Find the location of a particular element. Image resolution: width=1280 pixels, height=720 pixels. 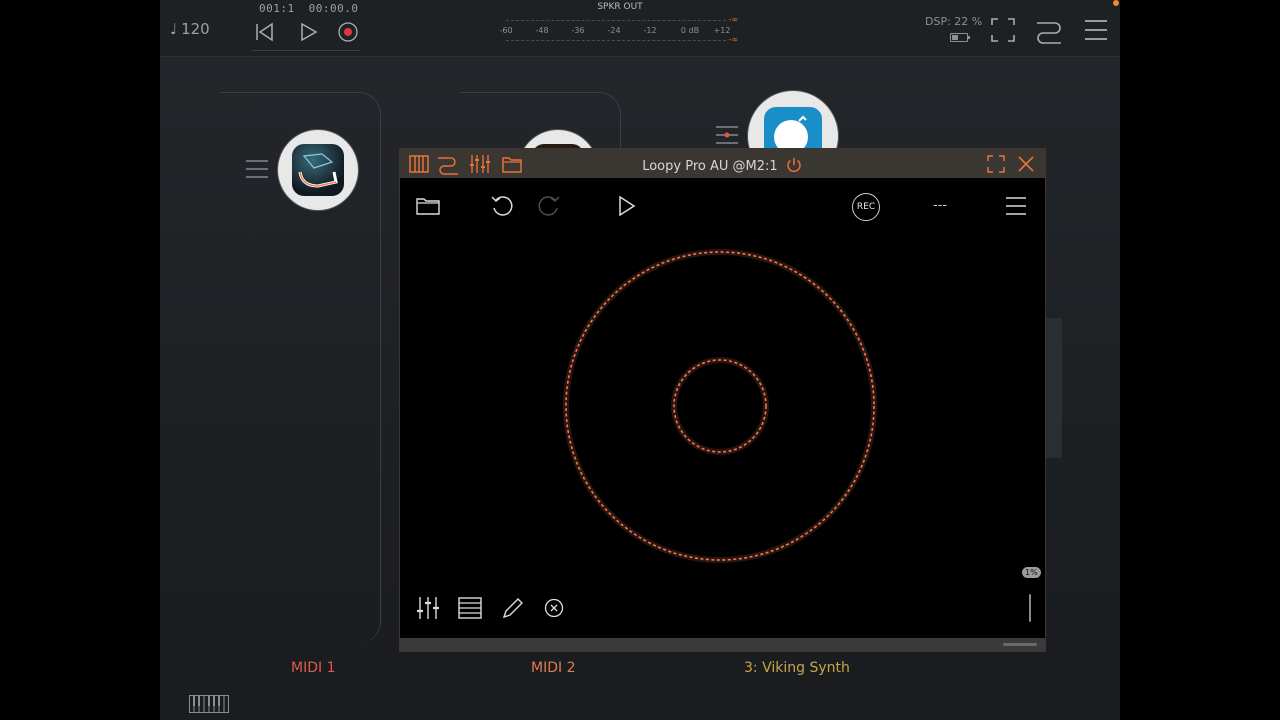

meter-tick: -12 is located at coordinates (650, 30).